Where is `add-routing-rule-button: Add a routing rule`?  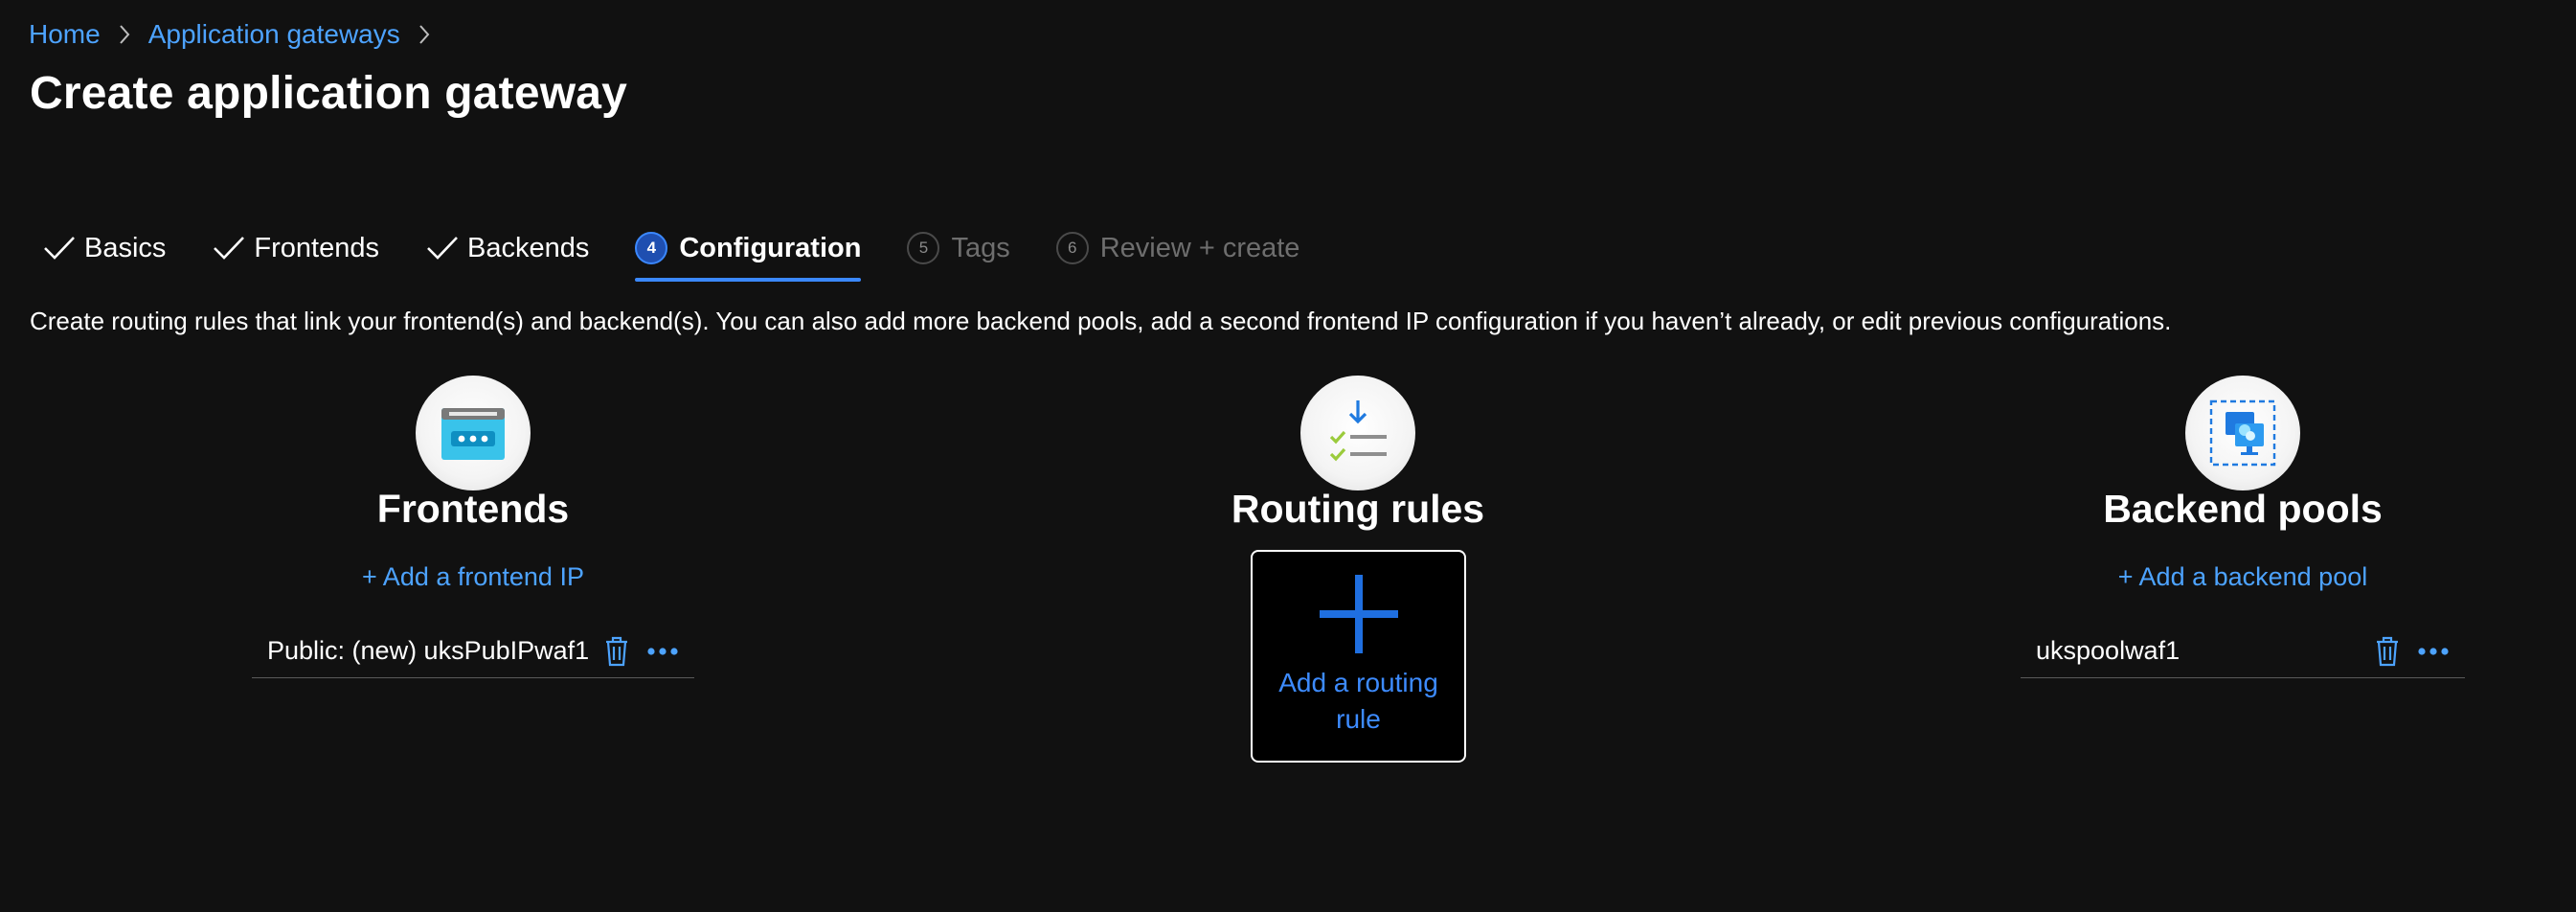
add-routing-rule-button: Add a routing rule is located at coordinates (1358, 656).